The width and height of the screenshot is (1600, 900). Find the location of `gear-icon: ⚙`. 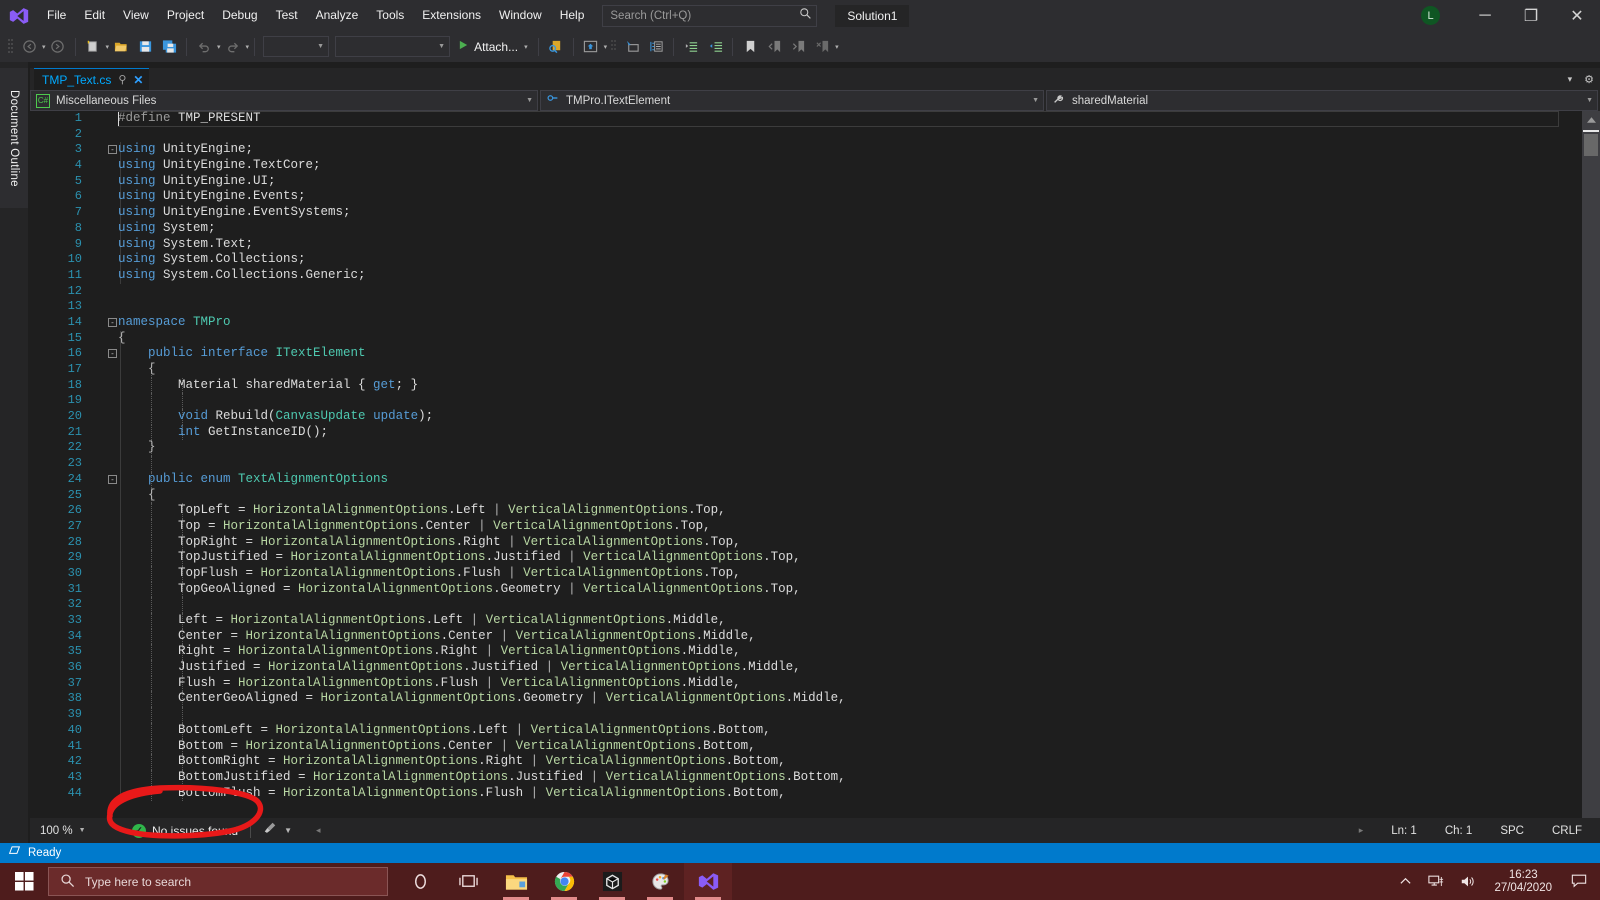

gear-icon: ⚙ is located at coordinates (1589, 79).